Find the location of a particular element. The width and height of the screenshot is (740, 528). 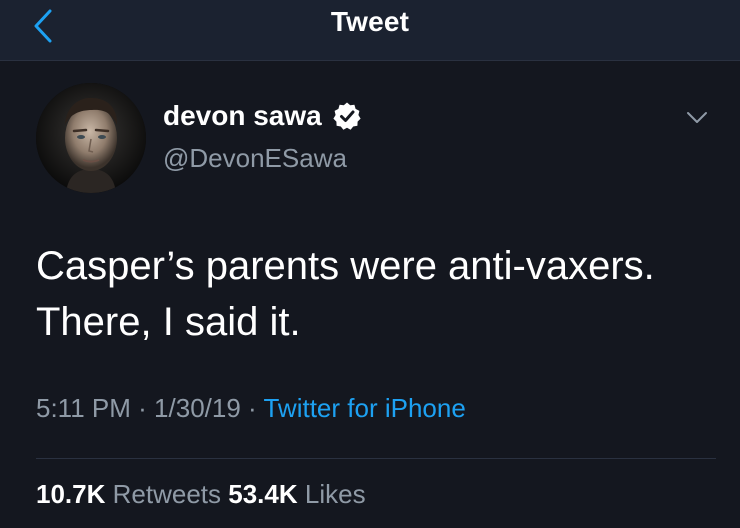

retweets-count: 10.7K is located at coordinates (71, 494).